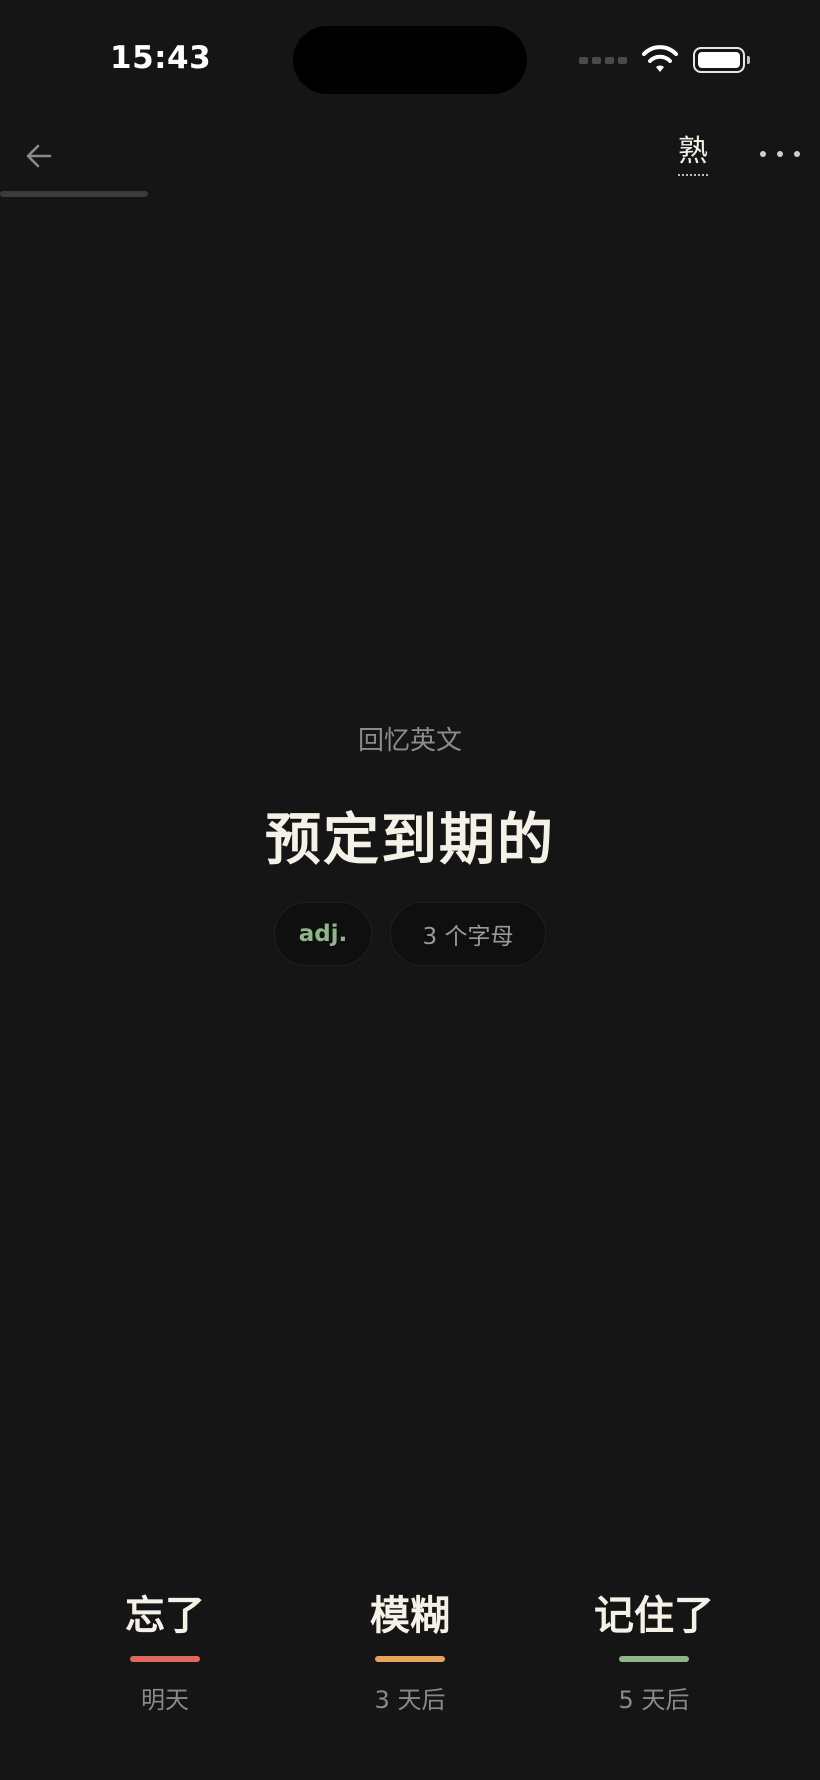 The image size is (820, 1780). What do you see at coordinates (161, 58) in the screenshot?
I see `status-time: 15:43` at bounding box center [161, 58].